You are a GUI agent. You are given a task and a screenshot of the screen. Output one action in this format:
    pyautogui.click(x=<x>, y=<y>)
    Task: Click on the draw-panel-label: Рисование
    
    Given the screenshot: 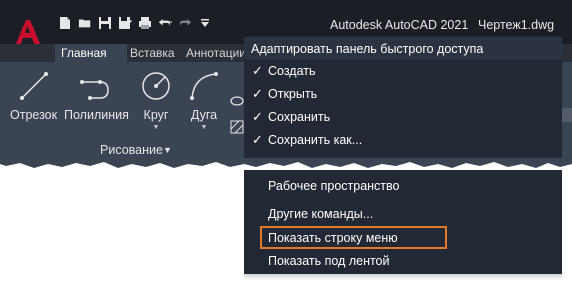 What is the action you would take?
    pyautogui.click(x=131, y=150)
    